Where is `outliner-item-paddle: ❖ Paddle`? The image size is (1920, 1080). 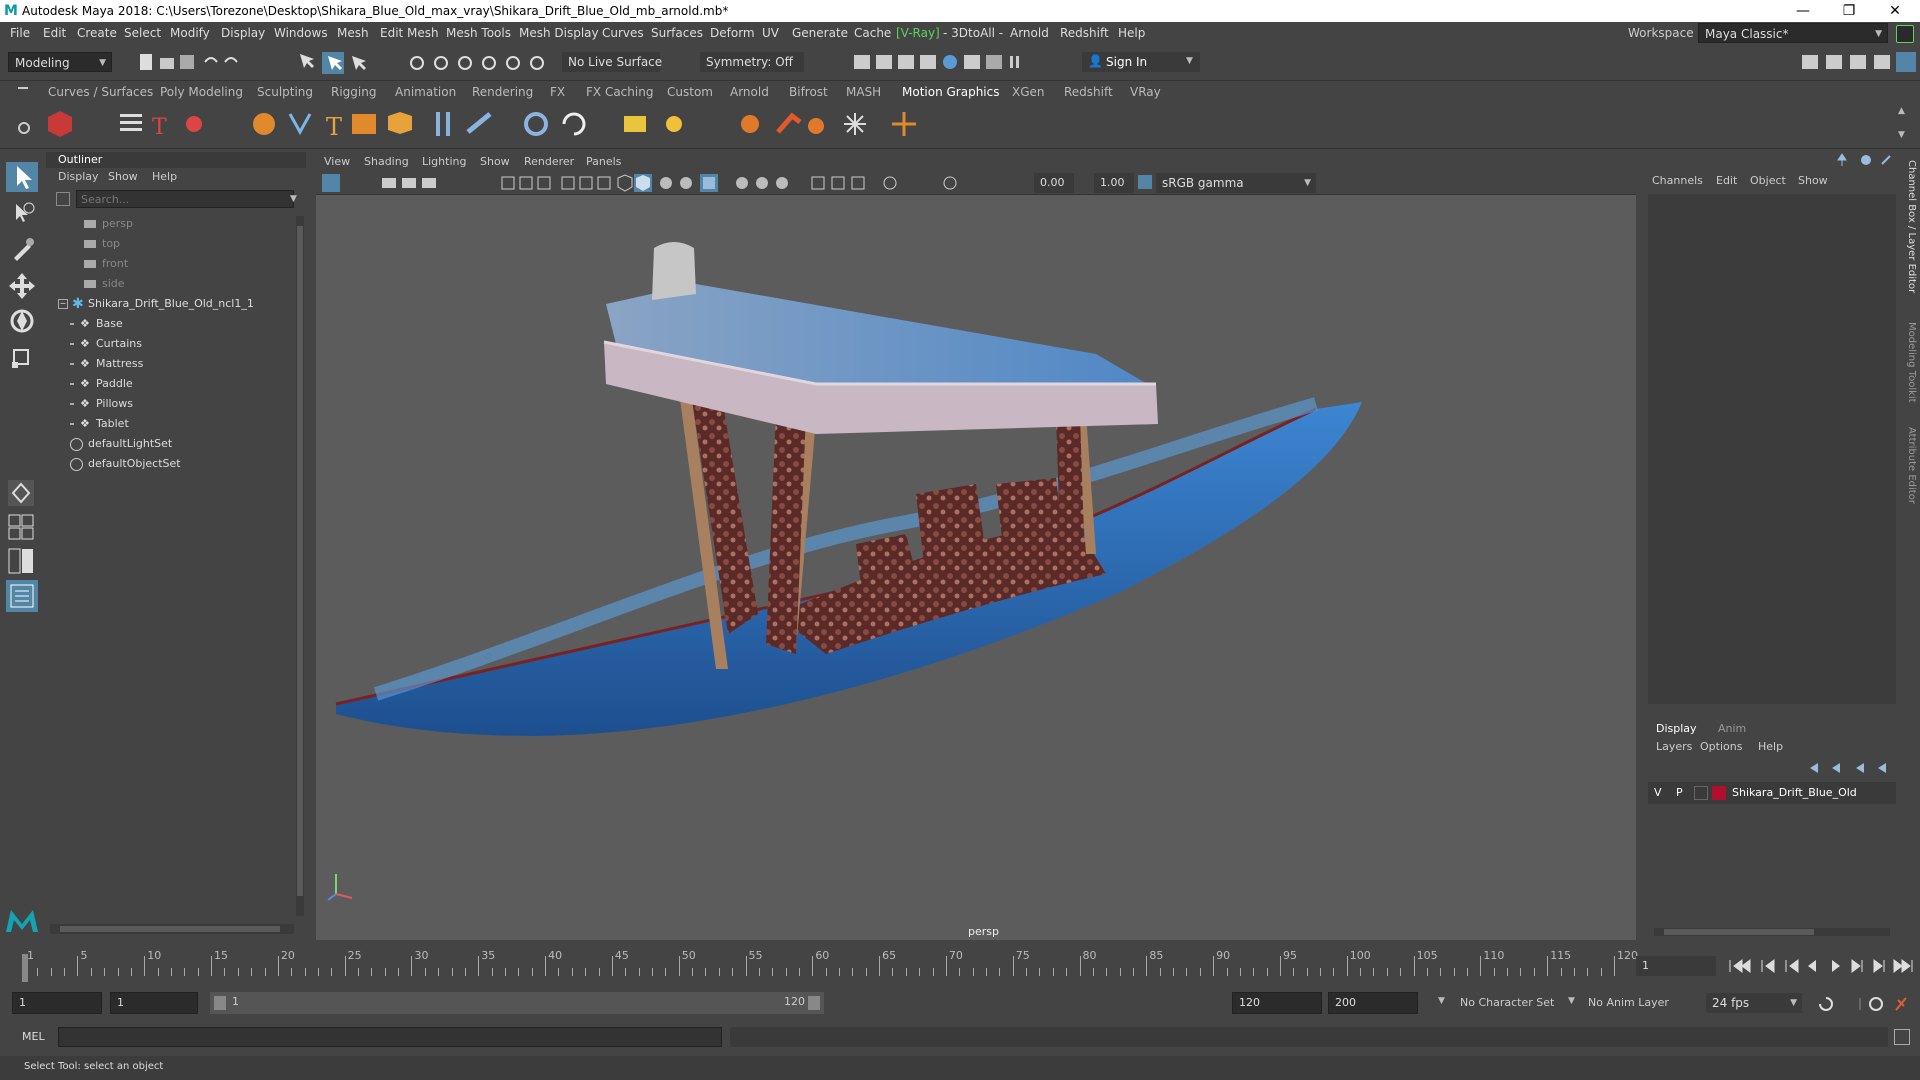 outliner-item-paddle: ❖ Paddle is located at coordinates (169, 384).